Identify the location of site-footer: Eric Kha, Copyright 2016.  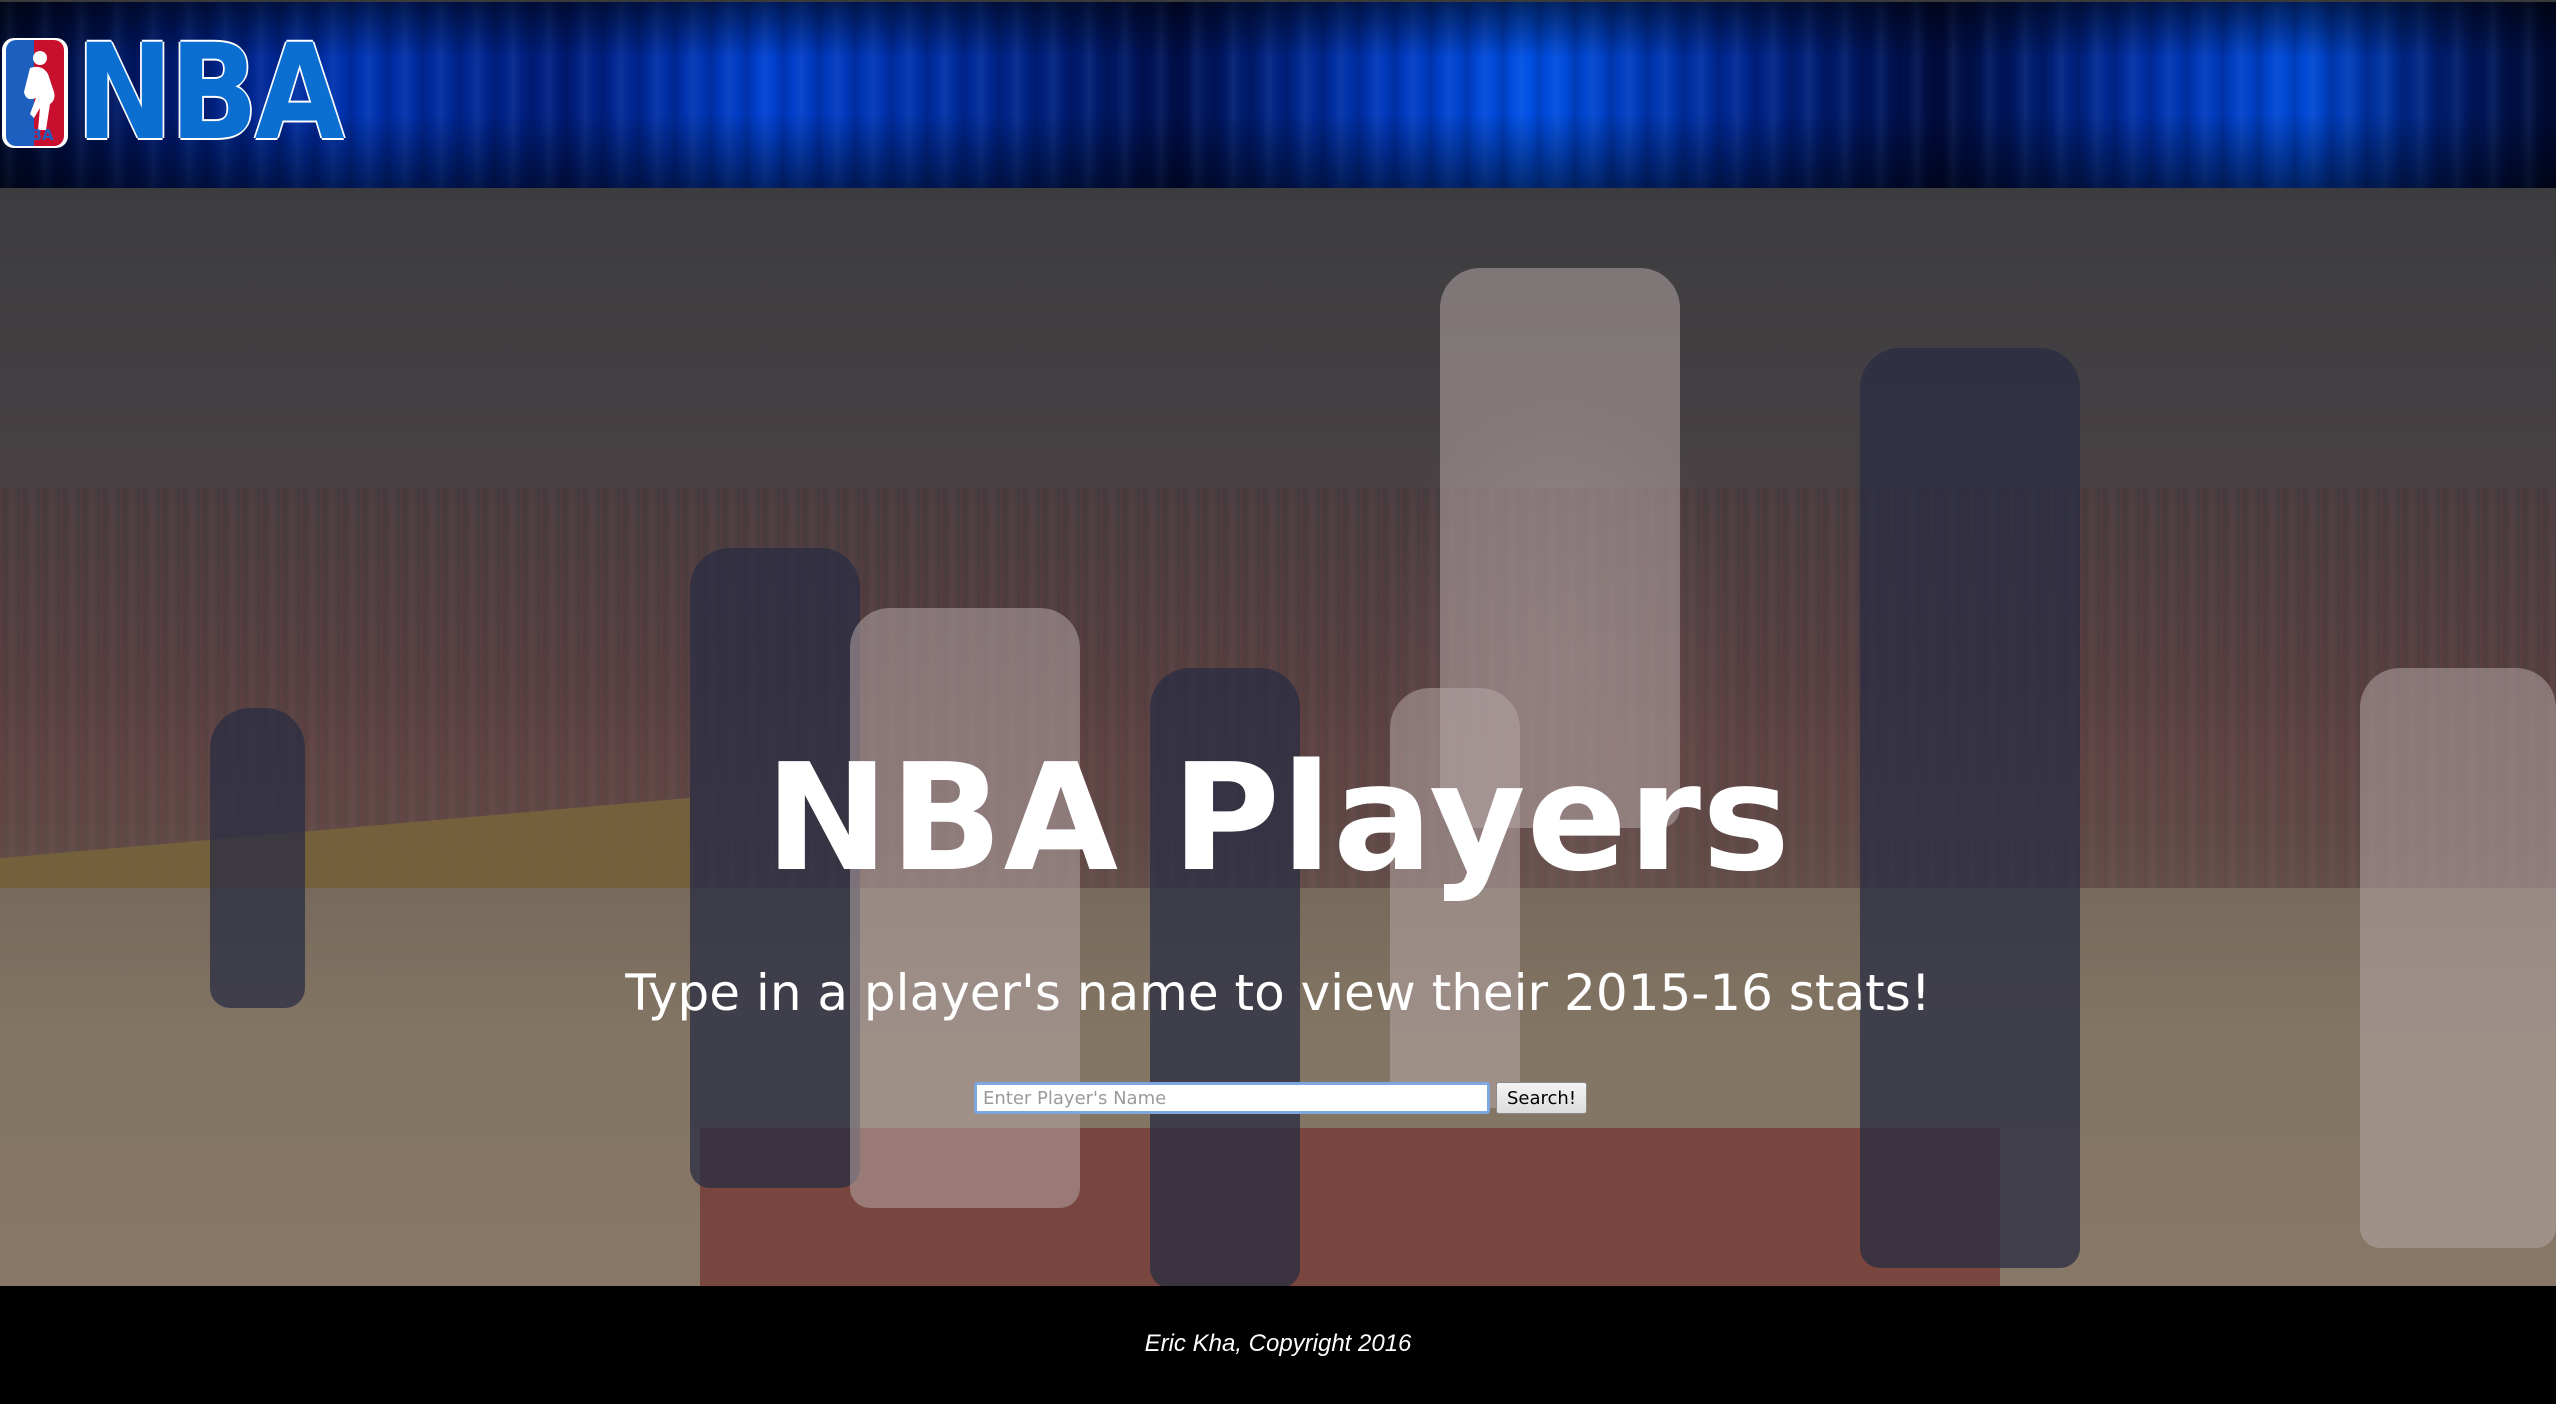
(1278, 1345).